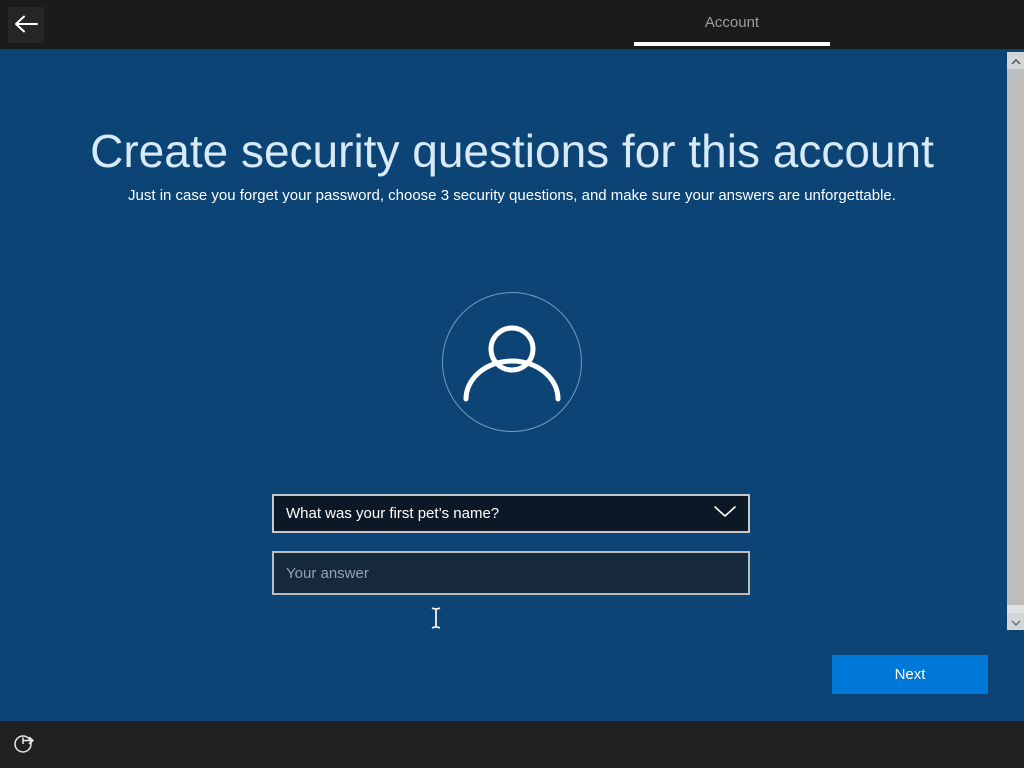 The width and height of the screenshot is (1024, 768). I want to click on security-question-dropdown: What was your first pet’s name?, so click(511, 513).